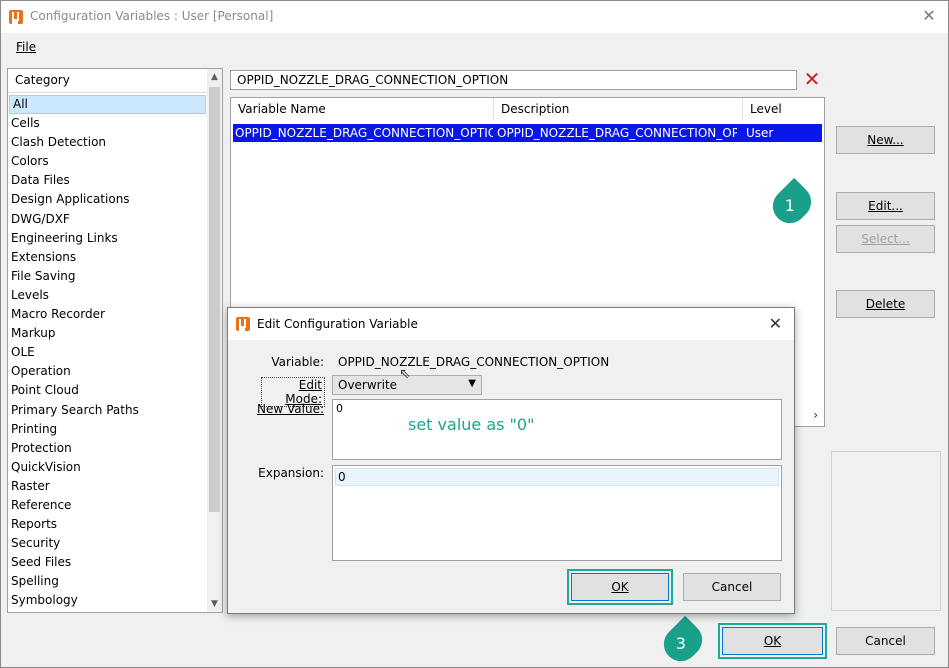 Image resolution: width=949 pixels, height=668 pixels. Describe the element at coordinates (291, 473) in the screenshot. I see `expansion-label: Expansion:` at that location.